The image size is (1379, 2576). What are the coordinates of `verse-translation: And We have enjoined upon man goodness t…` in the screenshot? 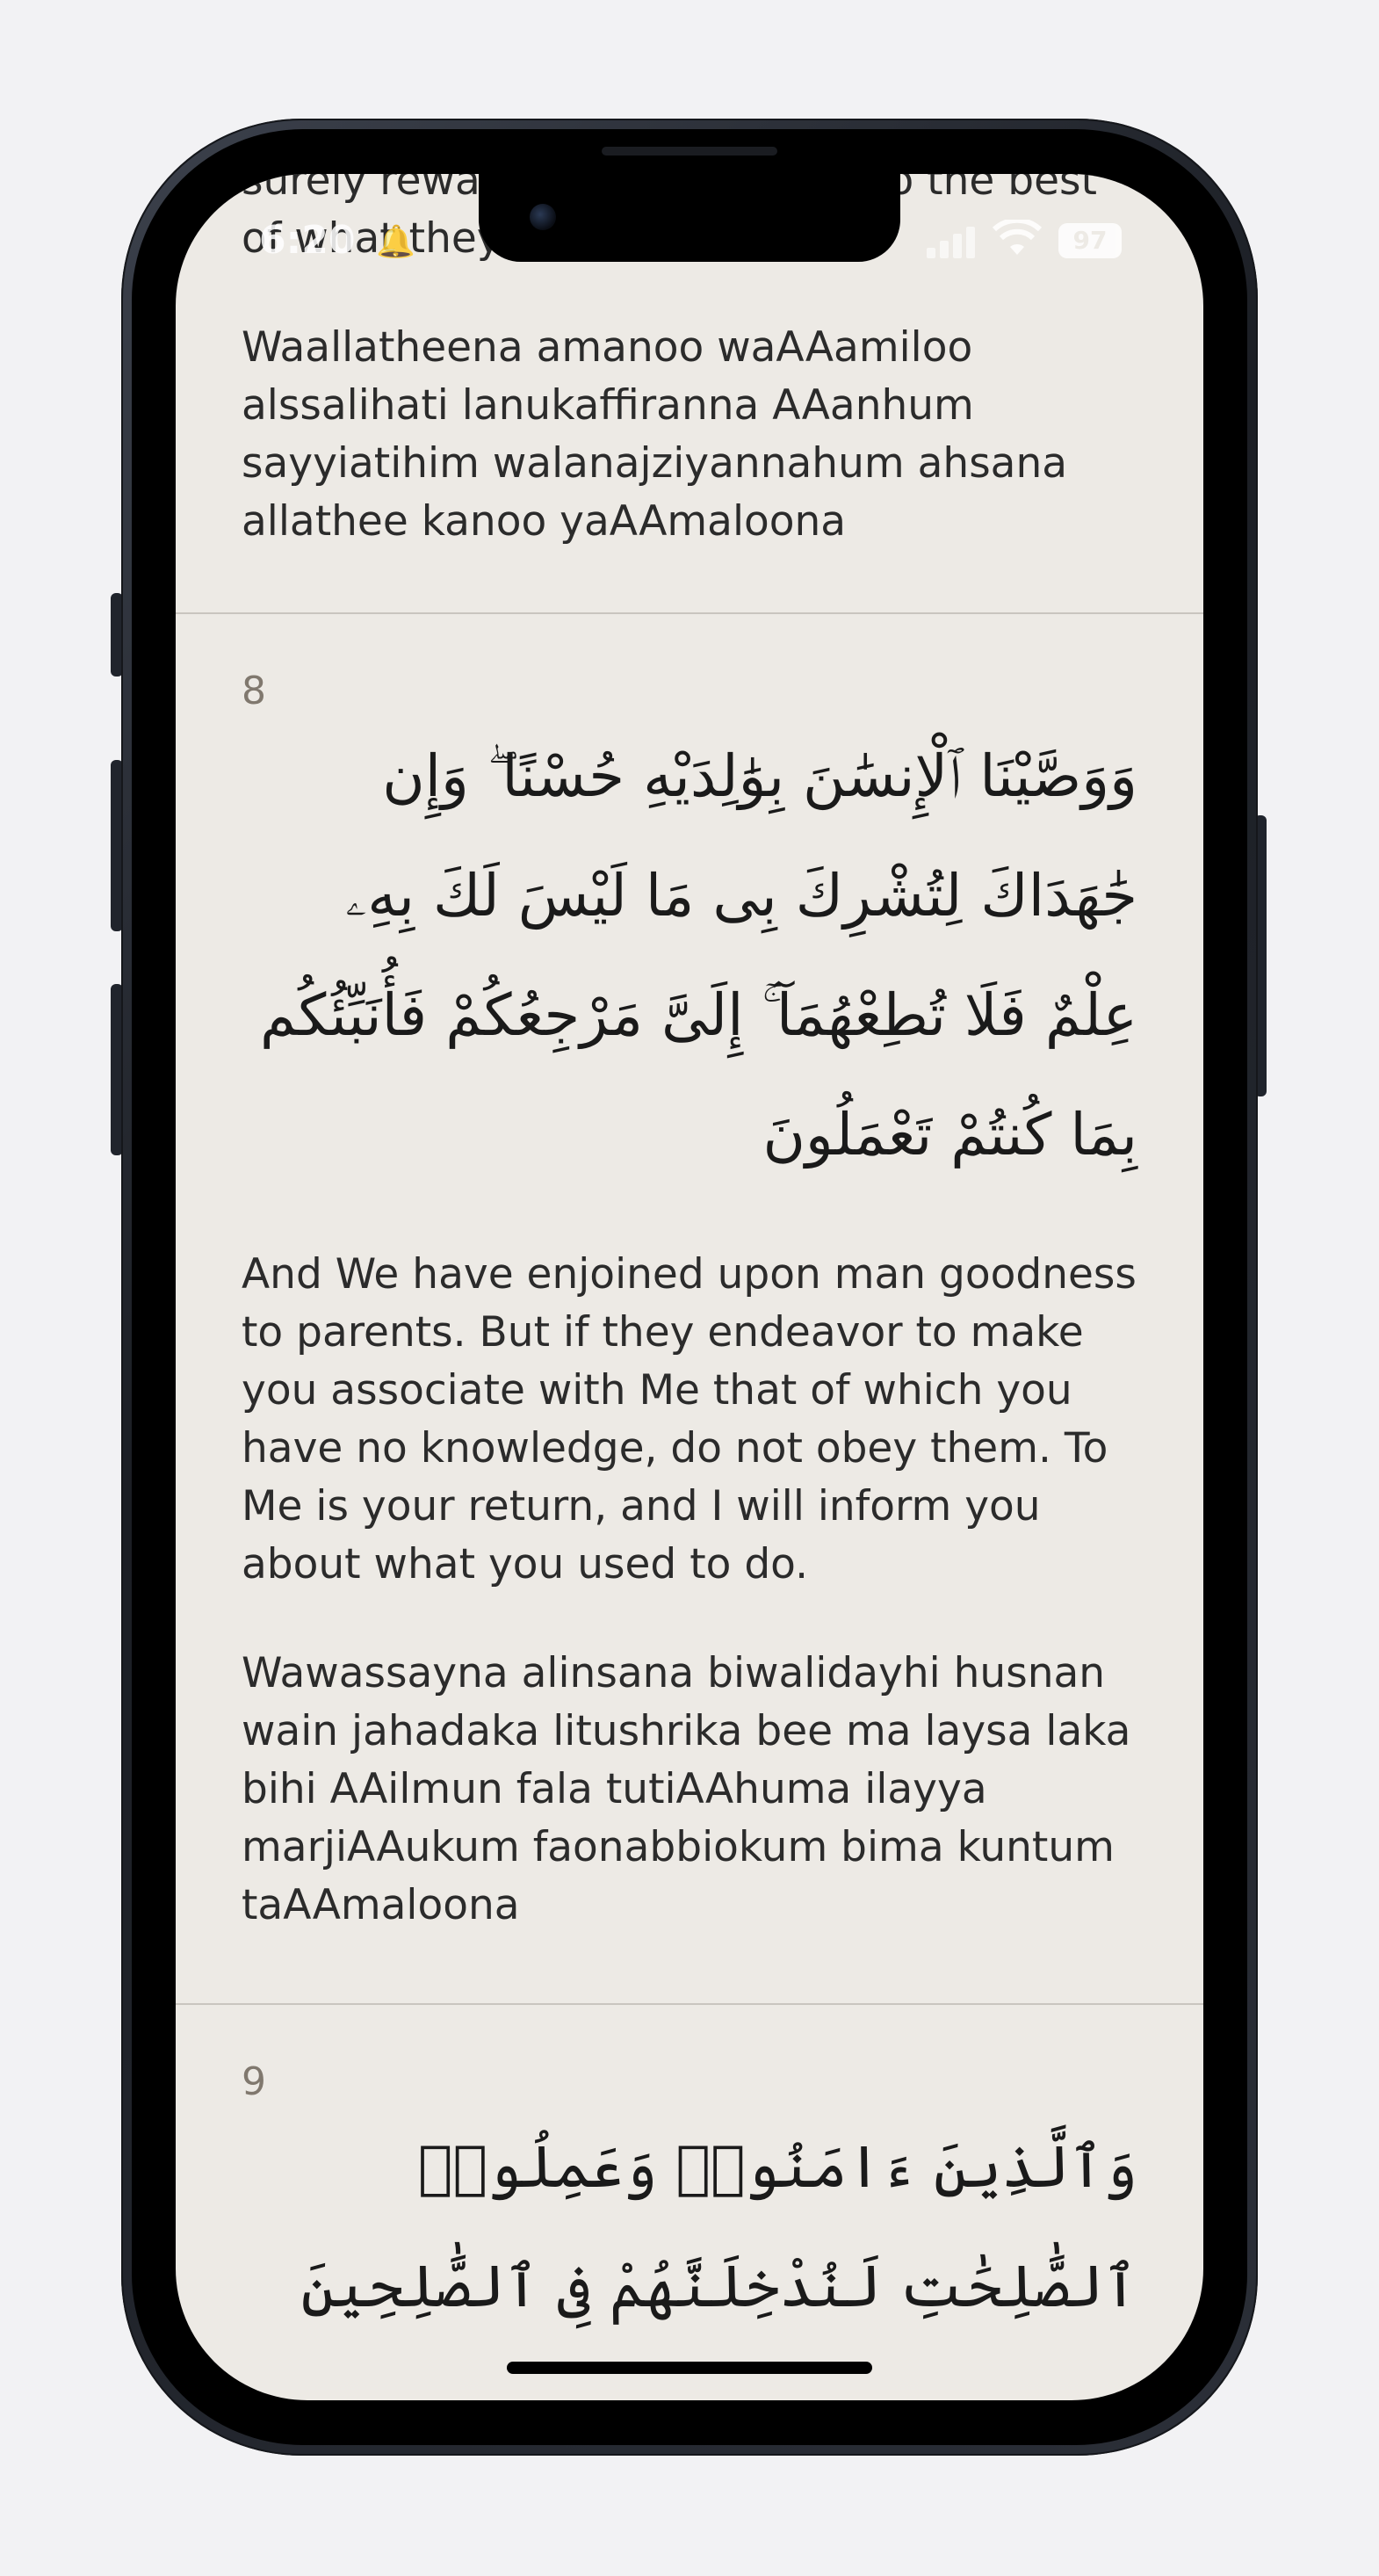 It's located at (689, 1419).